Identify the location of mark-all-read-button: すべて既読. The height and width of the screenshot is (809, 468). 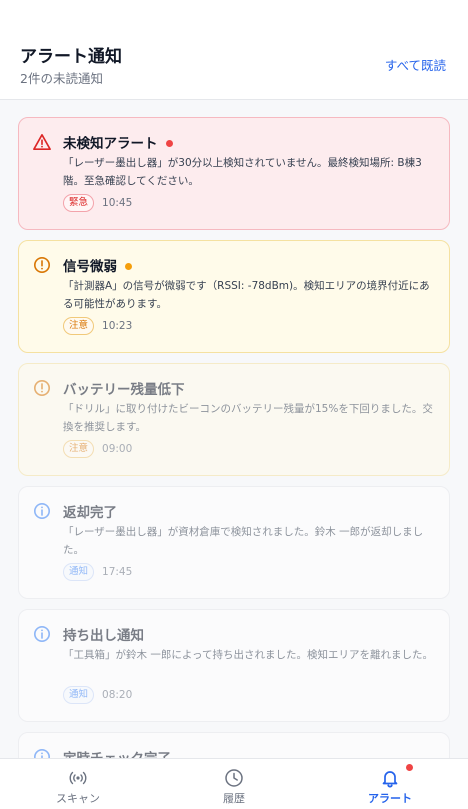
(415, 64).